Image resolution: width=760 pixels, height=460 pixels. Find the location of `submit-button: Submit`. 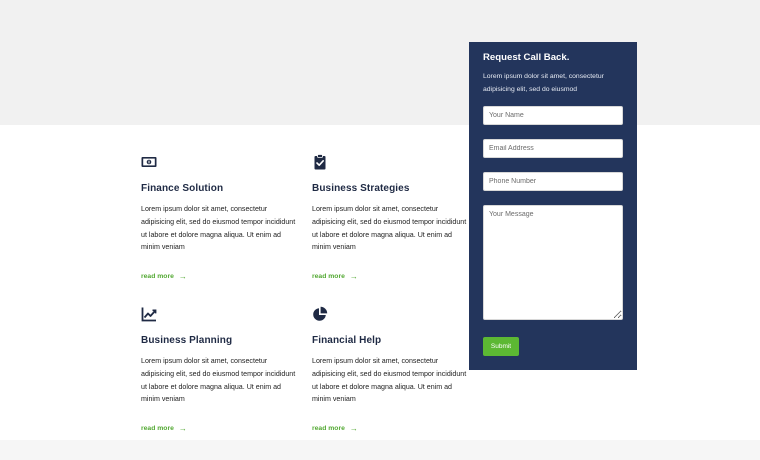

submit-button: Submit is located at coordinates (501, 346).